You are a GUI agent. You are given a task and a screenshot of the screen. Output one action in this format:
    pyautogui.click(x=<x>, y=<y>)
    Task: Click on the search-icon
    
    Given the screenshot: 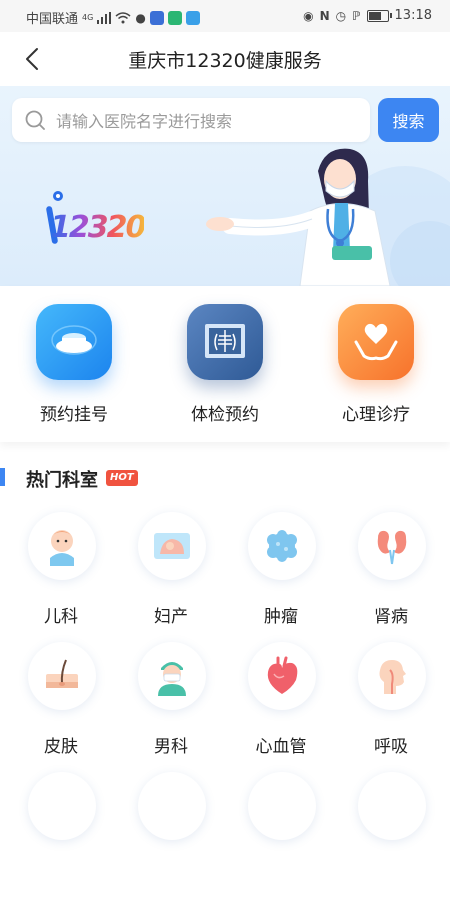 What is the action you would take?
    pyautogui.click(x=35, y=120)
    